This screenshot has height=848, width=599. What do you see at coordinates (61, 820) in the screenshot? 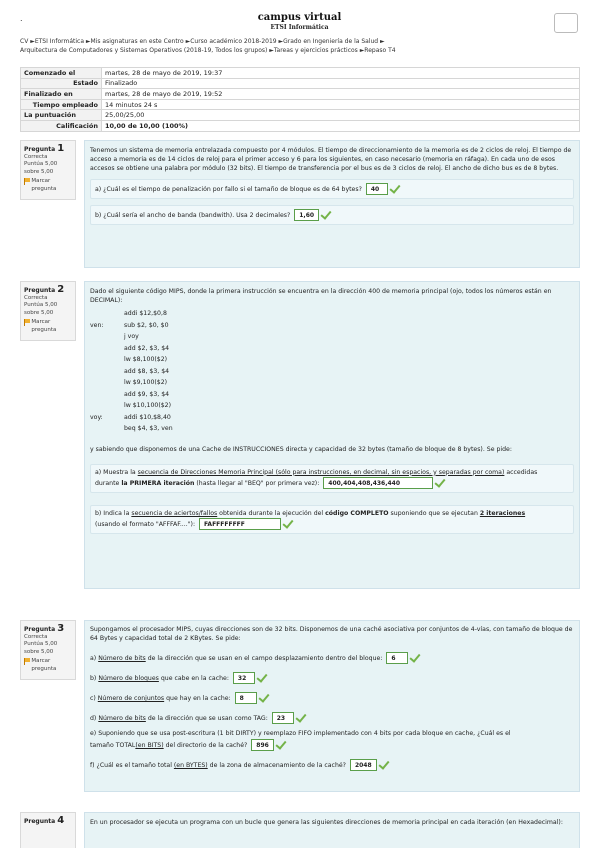
I see `question-number-value: 4` at bounding box center [61, 820].